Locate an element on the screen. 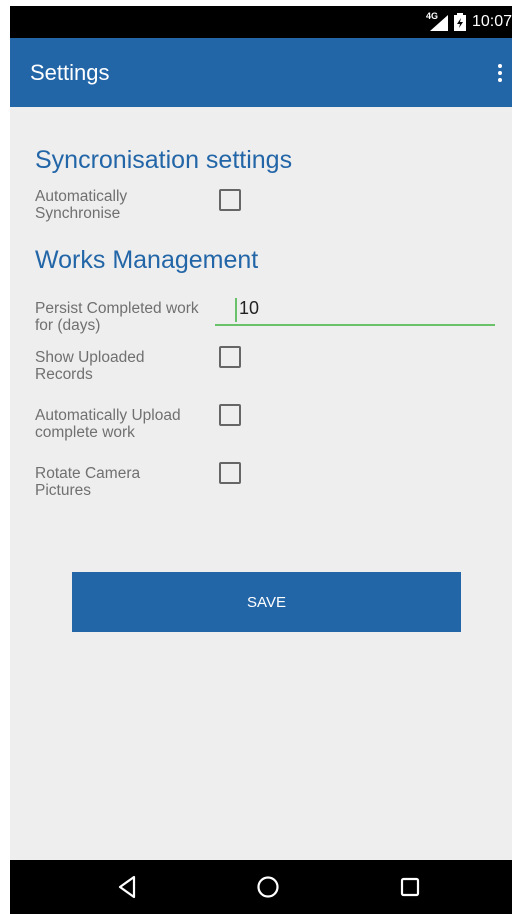  sync-section-title: Syncronisation settings is located at coordinates (164, 160).